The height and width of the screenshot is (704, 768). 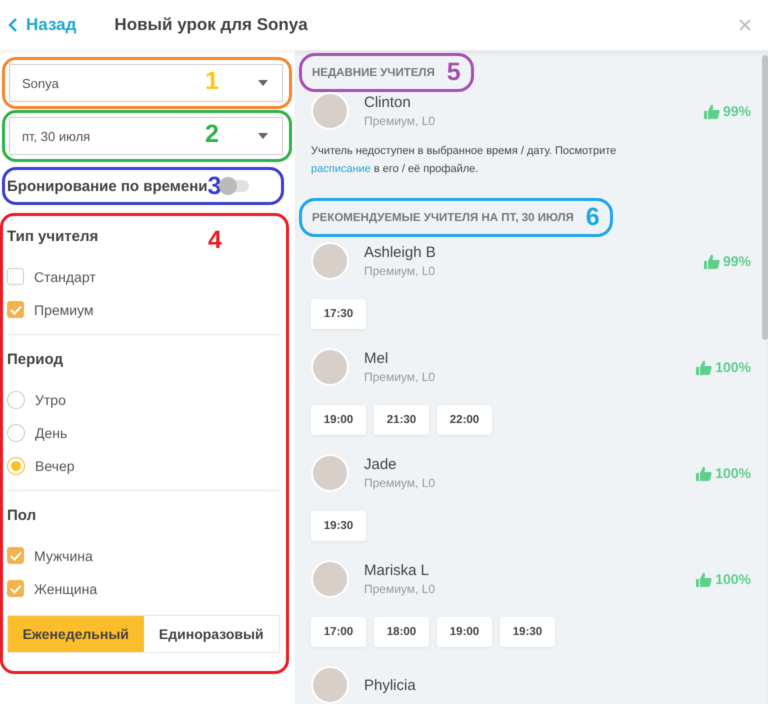 What do you see at coordinates (66, 588) in the screenshot?
I see `option-label: Женщина` at bounding box center [66, 588].